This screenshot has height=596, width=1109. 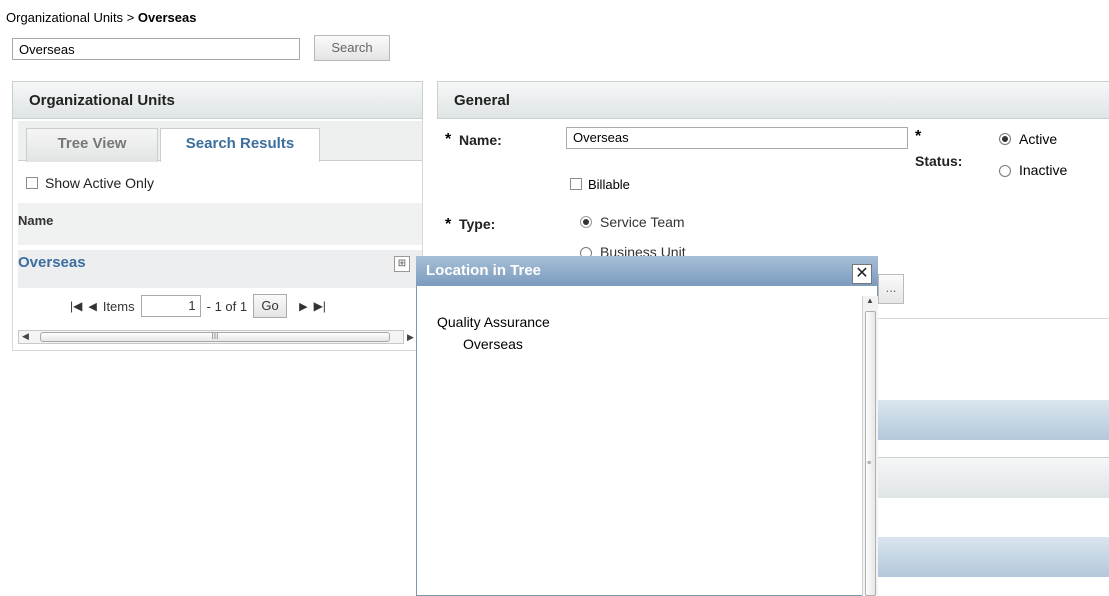 I want to click on next-page-icon: ▶, so click(x=303, y=306).